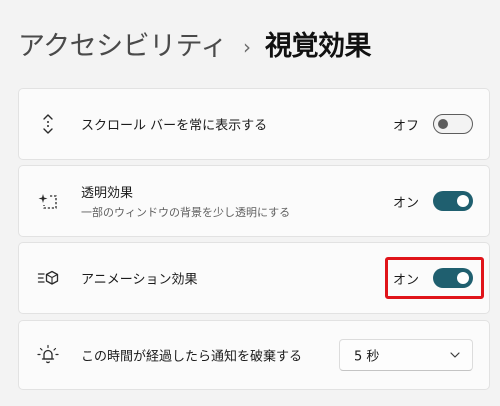  What do you see at coordinates (192, 357) in the screenshot?
I see `setting-title: この時間が経過したら通知を破棄する` at bounding box center [192, 357].